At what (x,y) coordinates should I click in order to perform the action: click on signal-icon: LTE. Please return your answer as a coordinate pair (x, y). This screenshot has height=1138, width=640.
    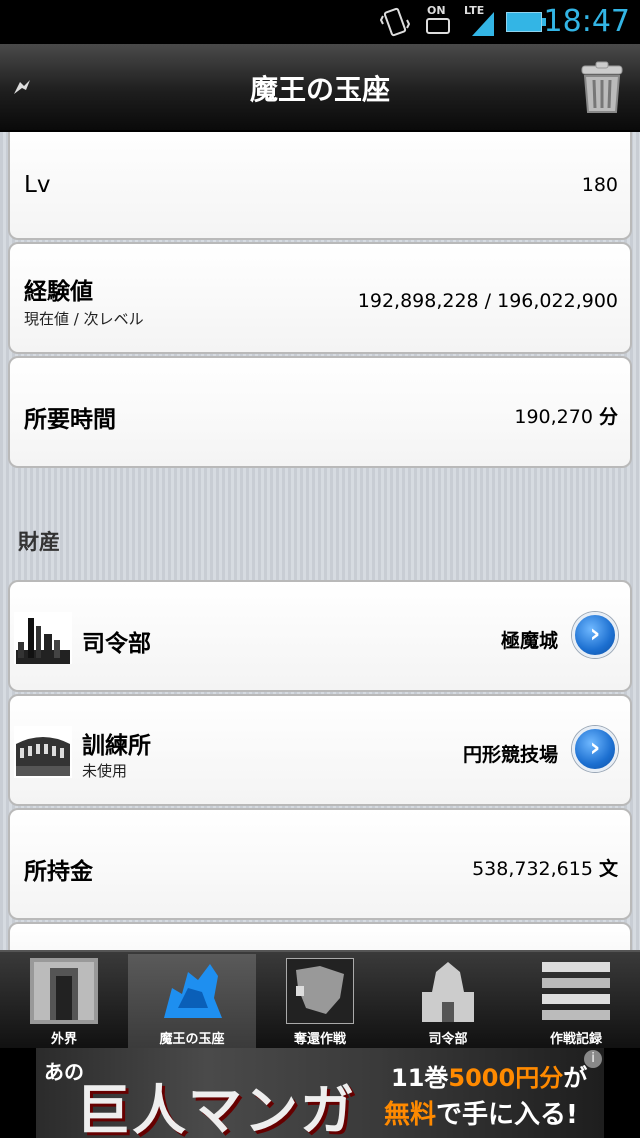
    Looking at the image, I should click on (480, 21).